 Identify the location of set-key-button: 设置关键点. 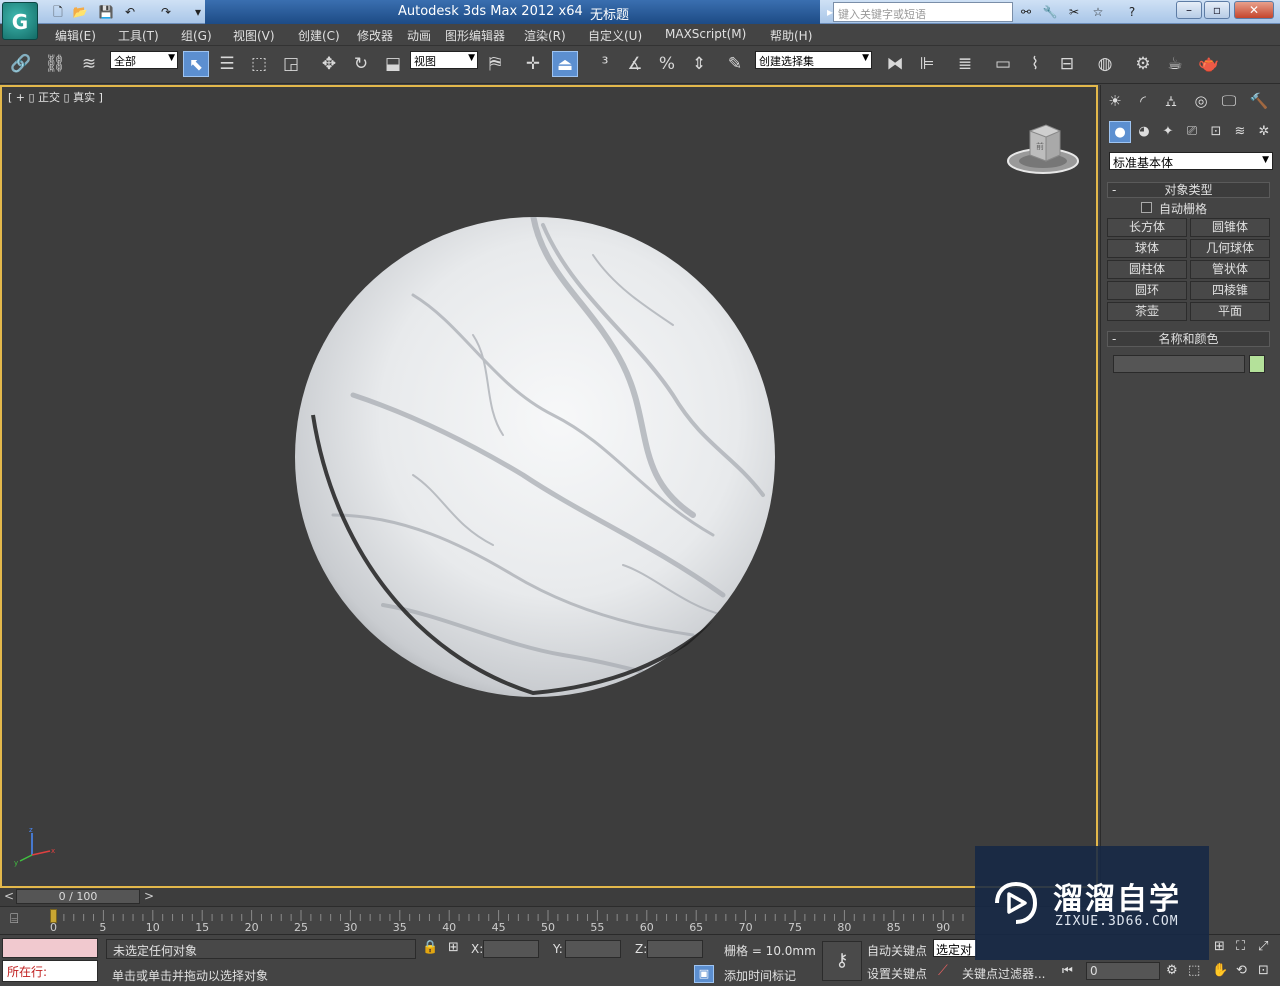
(897, 973).